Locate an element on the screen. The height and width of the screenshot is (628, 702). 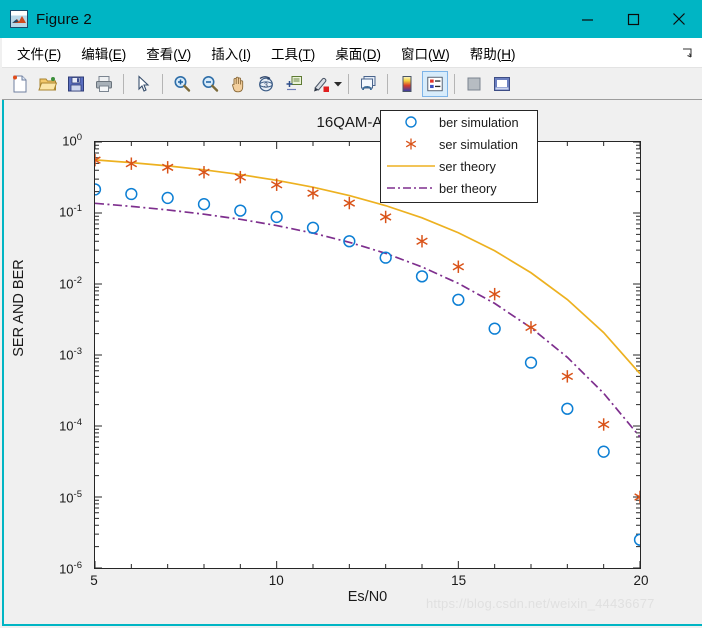
menu-tail-insert: ) is located at coordinates (249, 54).